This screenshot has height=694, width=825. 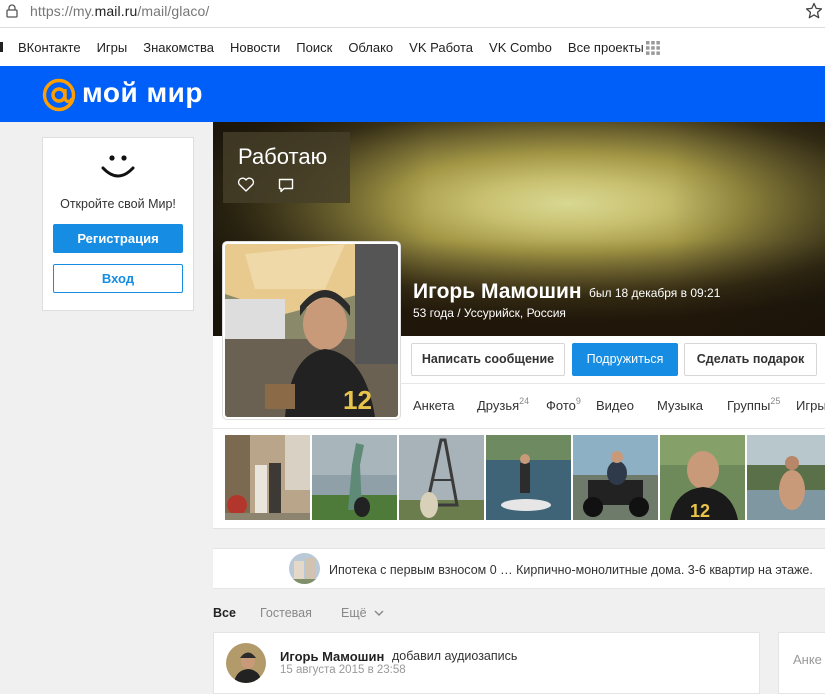 I want to click on url-prefix: https://my., so click(x=62, y=11).